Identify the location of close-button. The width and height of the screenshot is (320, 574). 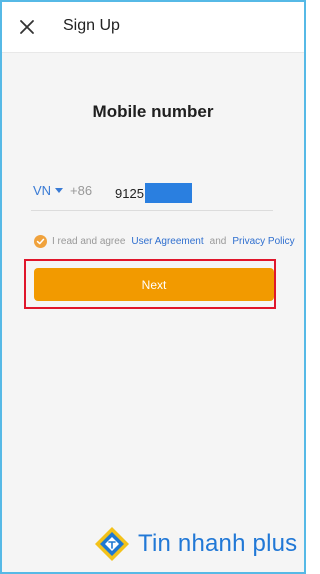
(27, 27).